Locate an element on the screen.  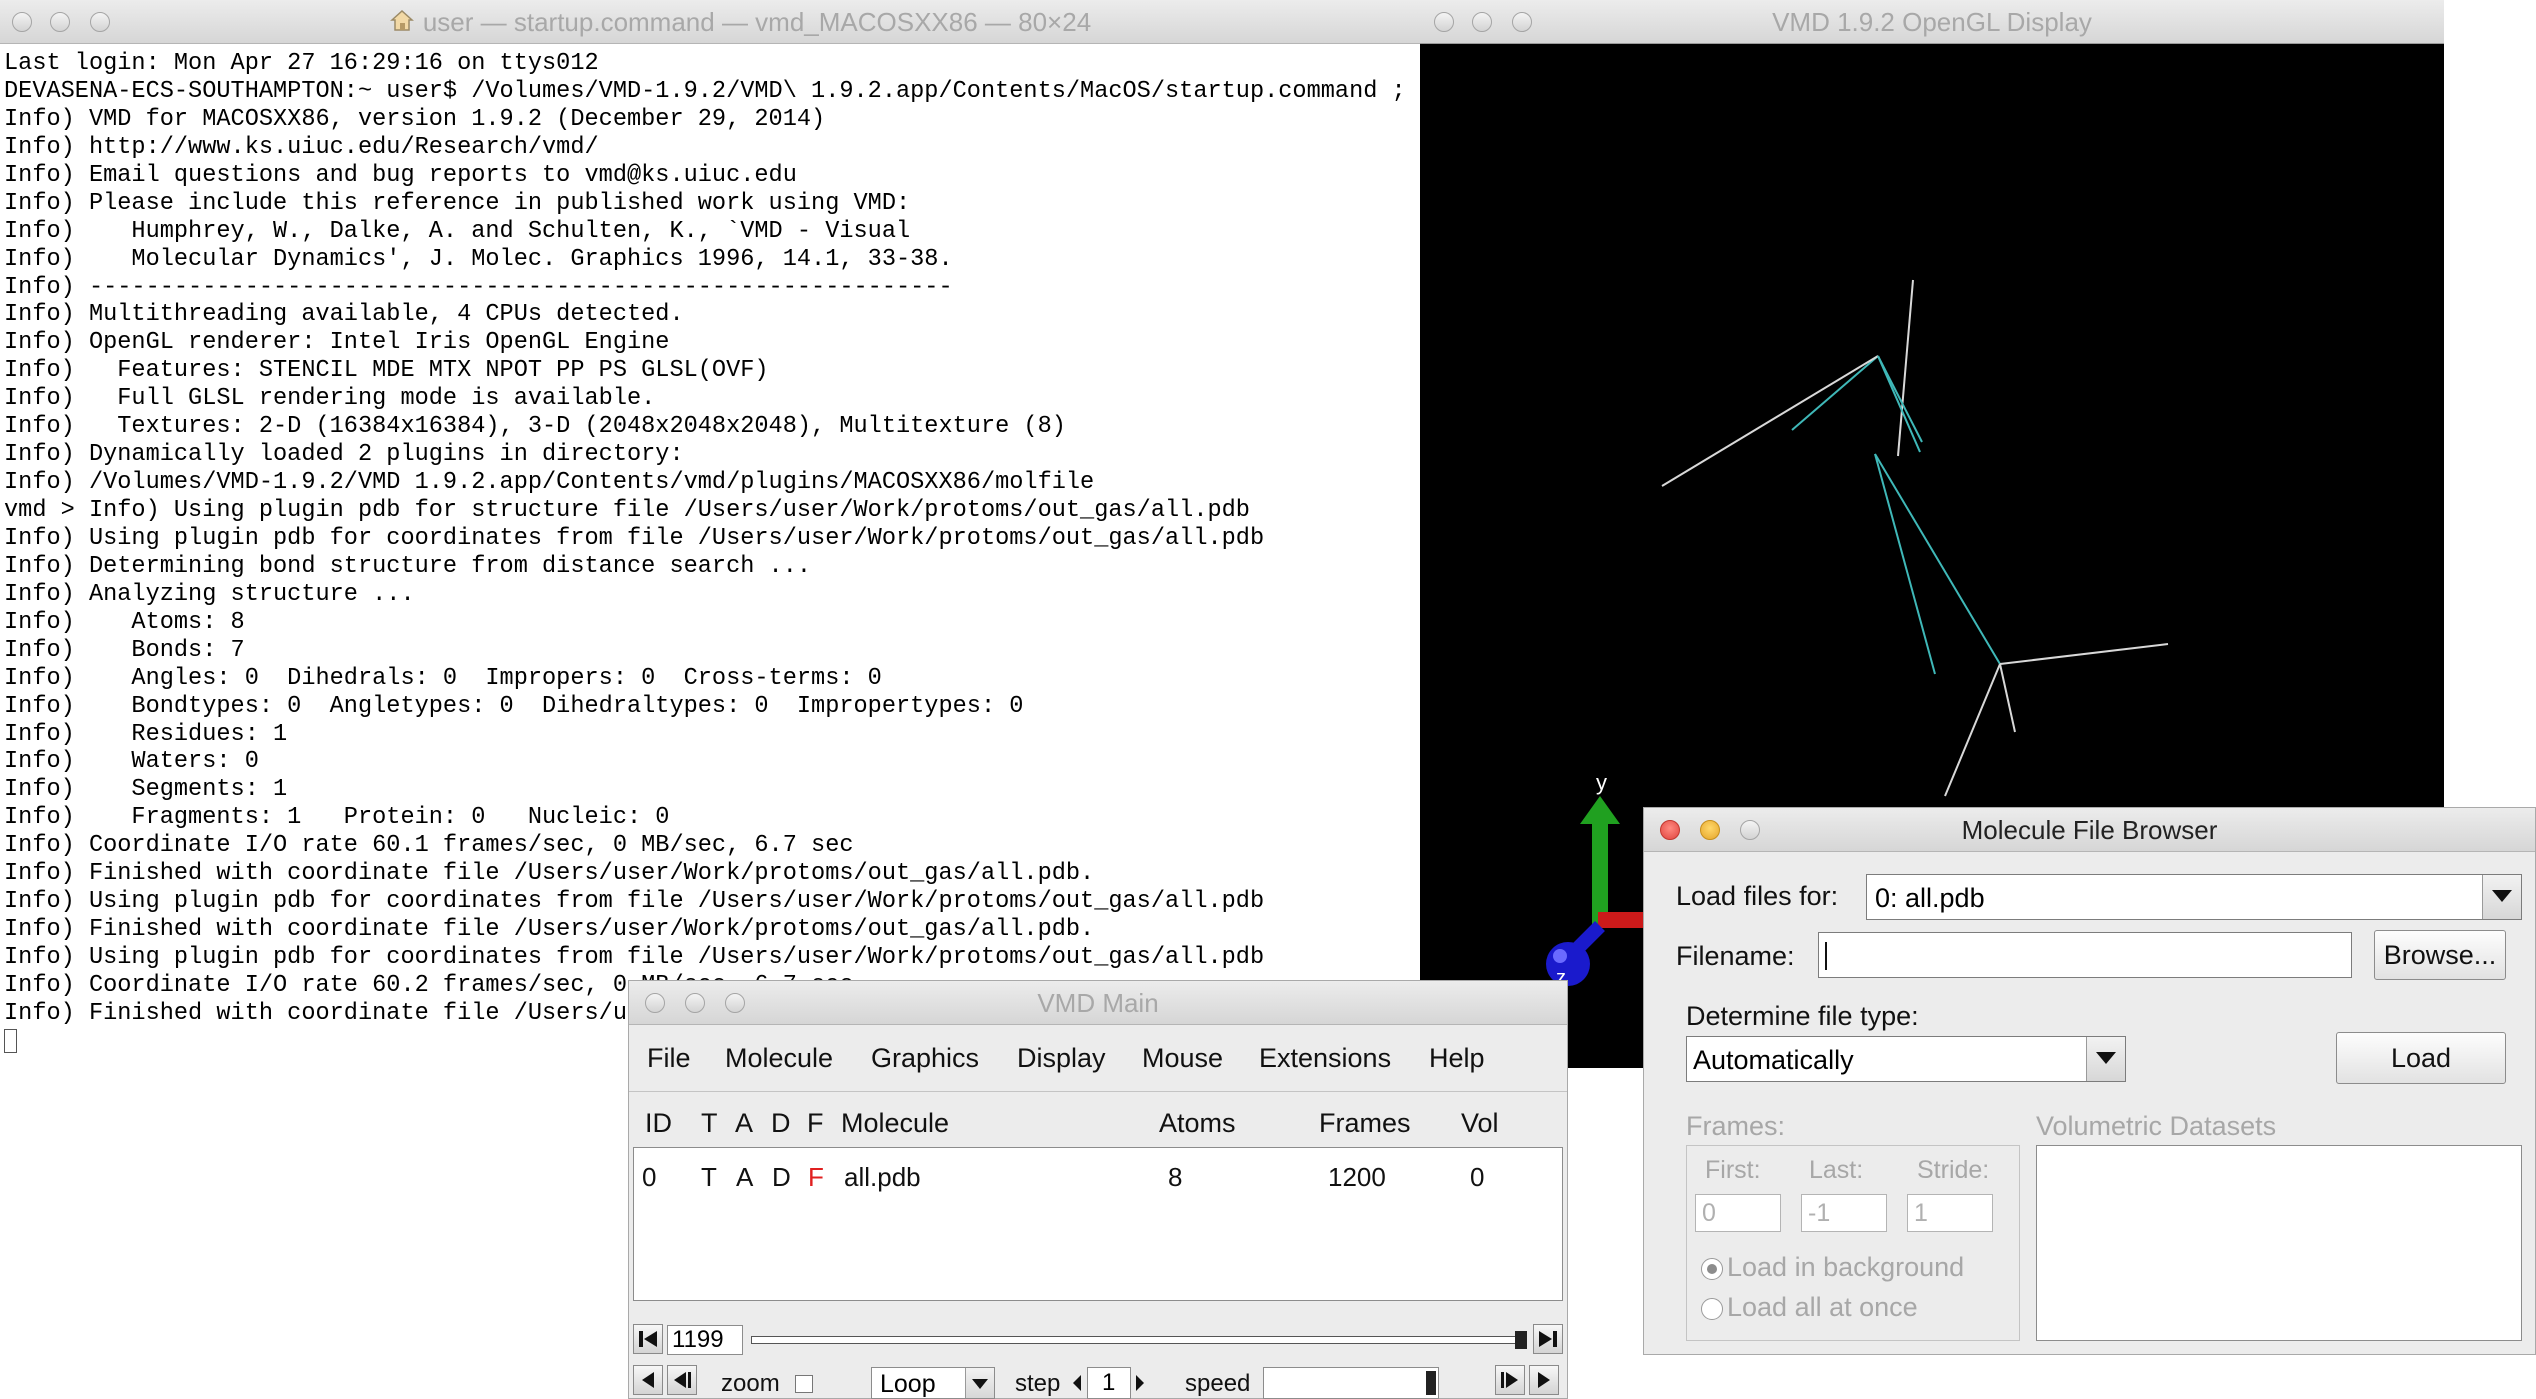
load-for-label: Load files for: is located at coordinates (1757, 896).